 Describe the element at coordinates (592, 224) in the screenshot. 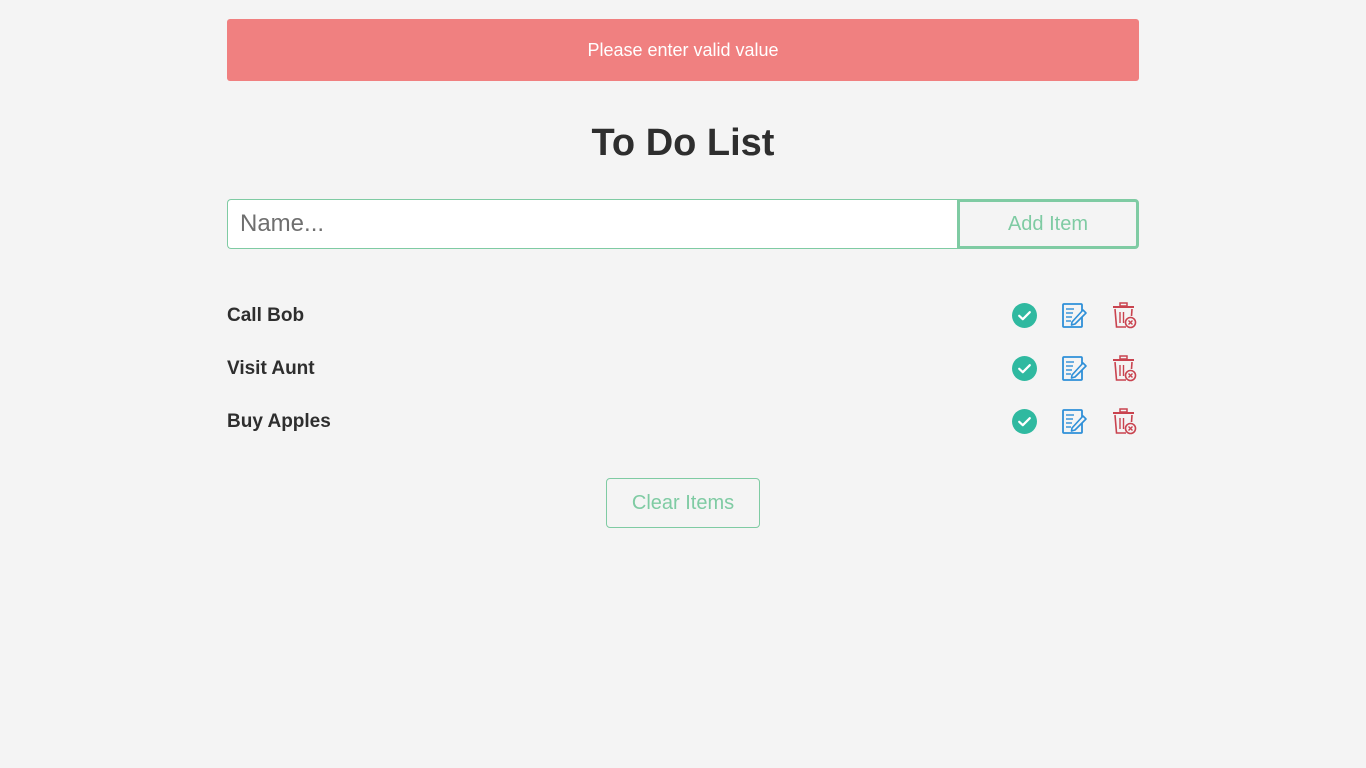

I see `item-name-input` at that location.